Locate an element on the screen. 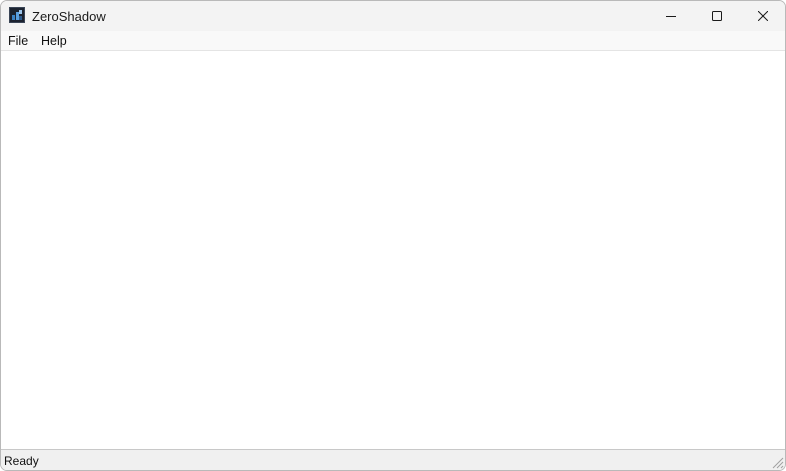 The height and width of the screenshot is (471, 786). maximize-button is located at coordinates (717, 16).